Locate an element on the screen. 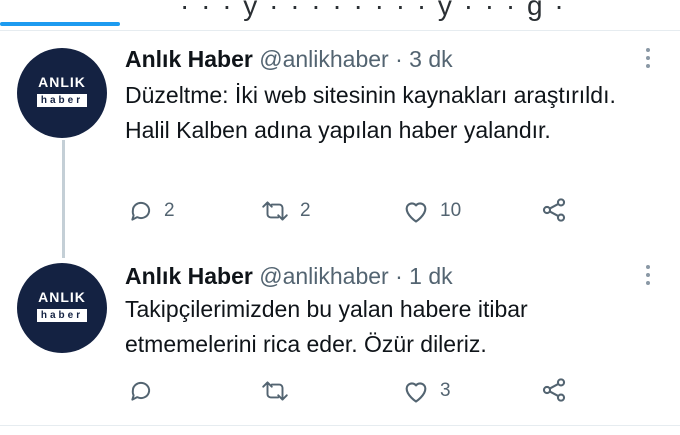 The width and height of the screenshot is (680, 435). retweet-button: 2 is located at coordinates (285, 211).